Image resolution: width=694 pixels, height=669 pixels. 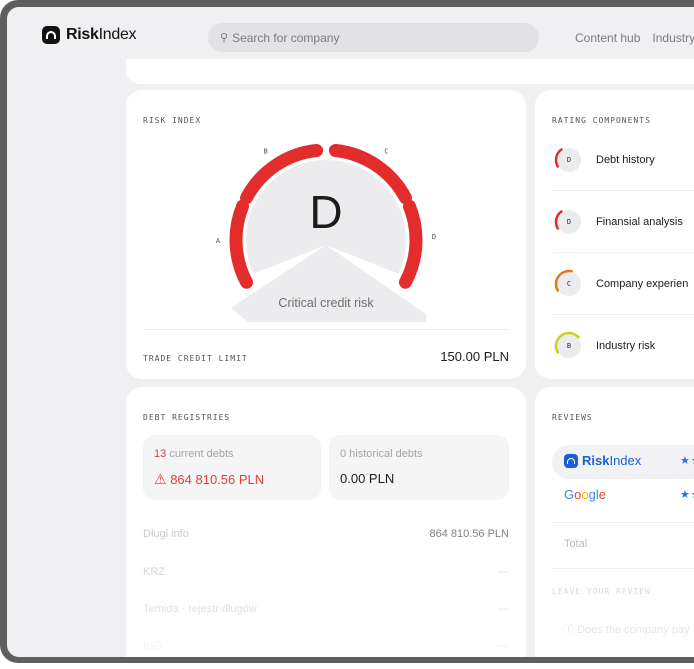 What do you see at coordinates (326, 576) in the screenshot?
I see `registry-row: KRZ —` at bounding box center [326, 576].